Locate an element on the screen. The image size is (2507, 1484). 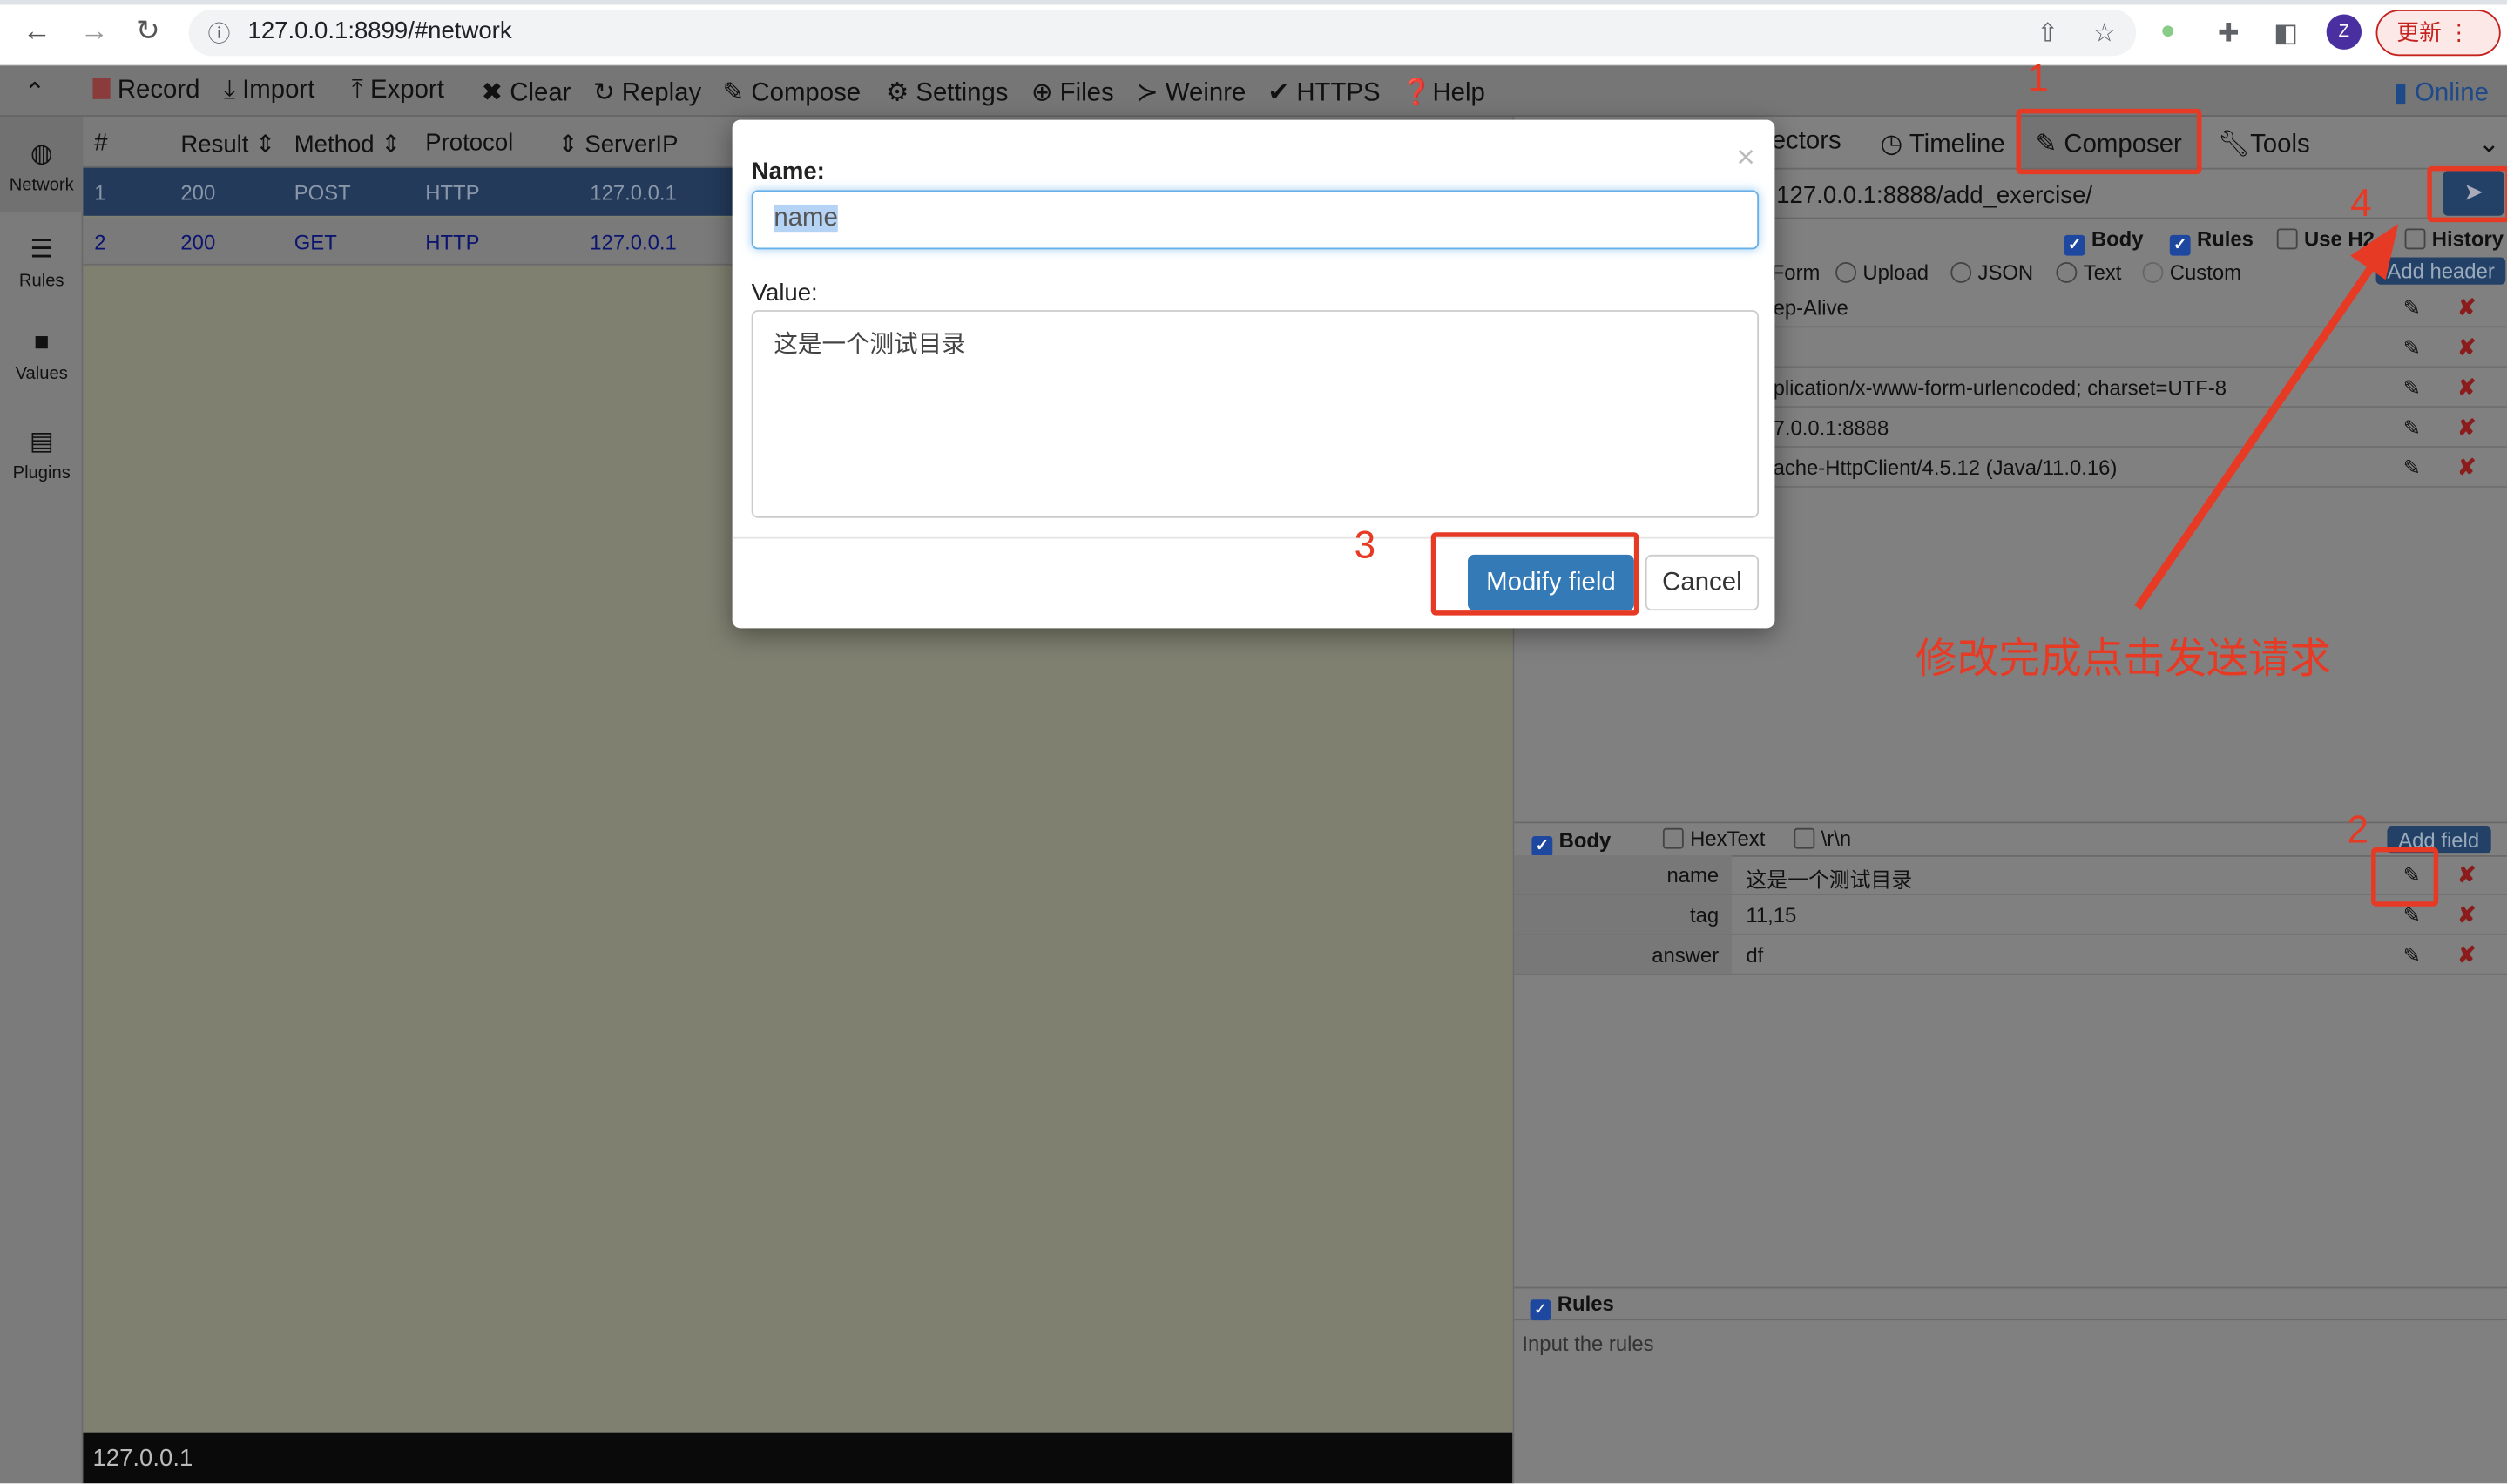
annotation-note: 修改完成点击发送请求 is located at coordinates (2123, 658).